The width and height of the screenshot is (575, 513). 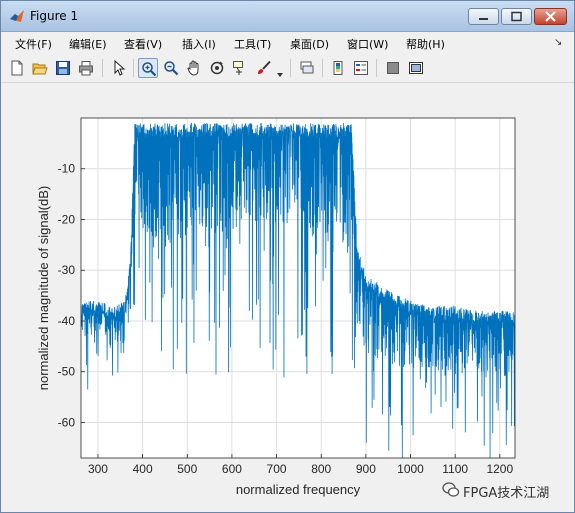 I want to click on menu-desktop: 桌面(D), so click(x=309, y=44).